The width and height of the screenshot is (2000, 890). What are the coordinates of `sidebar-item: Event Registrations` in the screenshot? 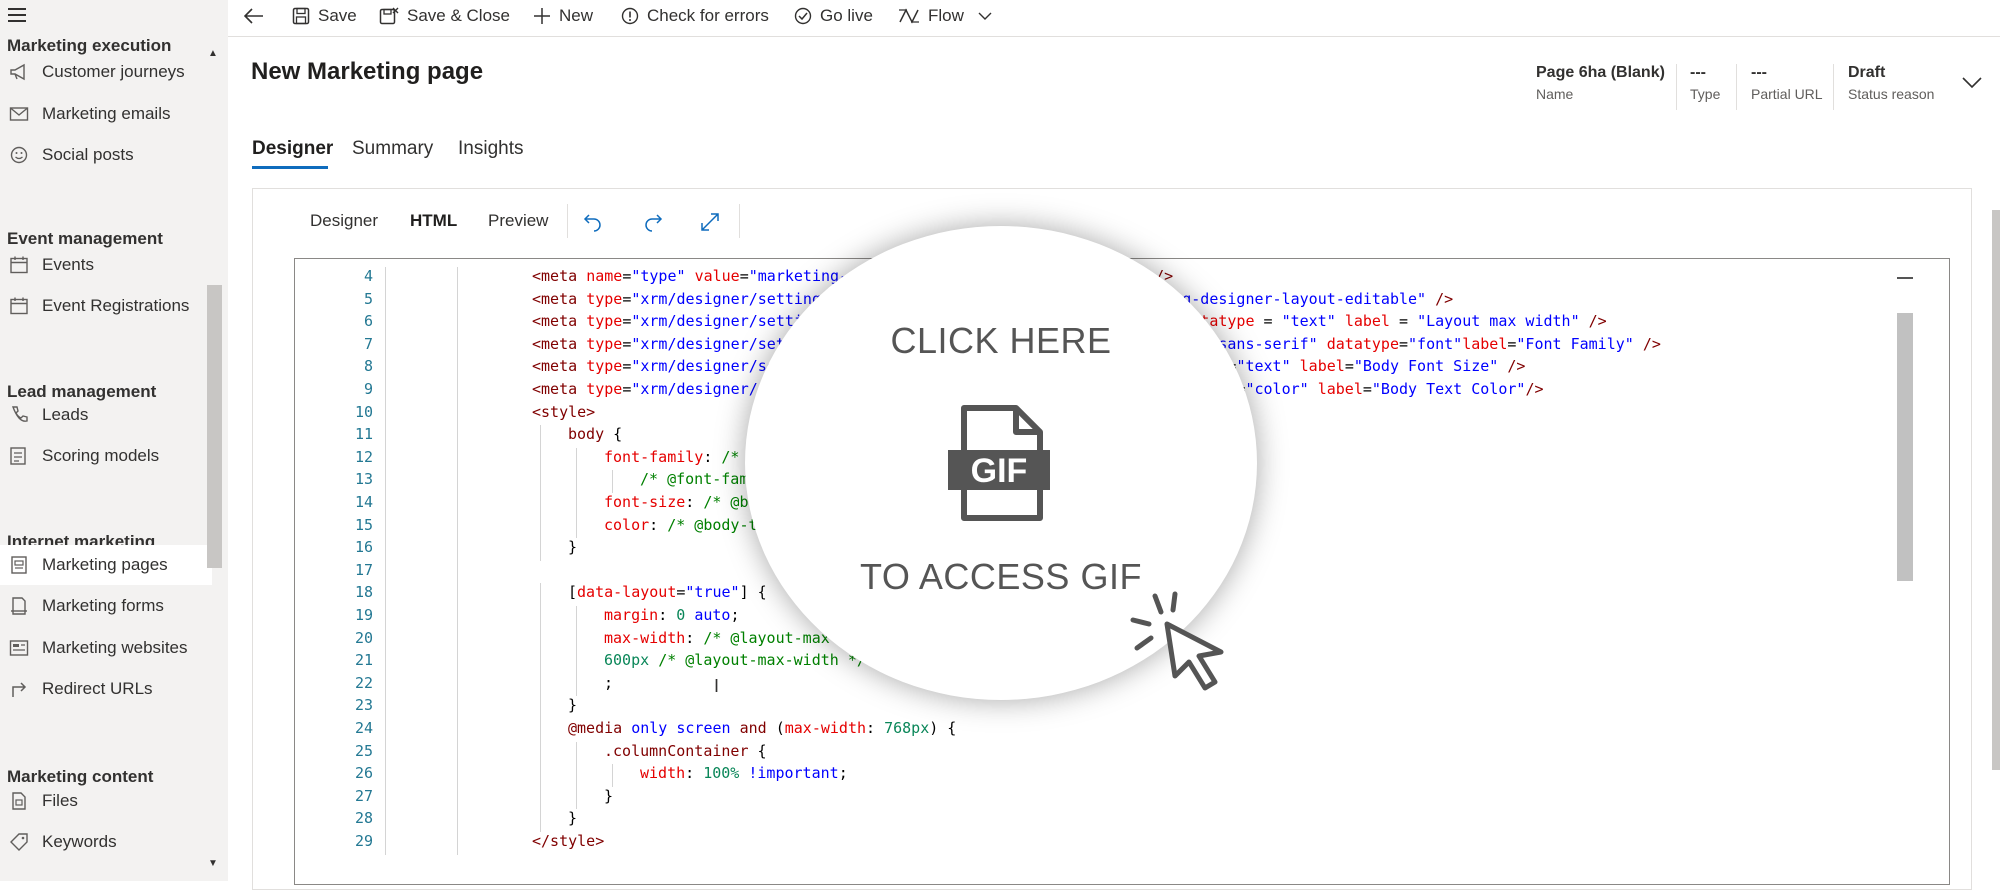 It's located at (106, 306).